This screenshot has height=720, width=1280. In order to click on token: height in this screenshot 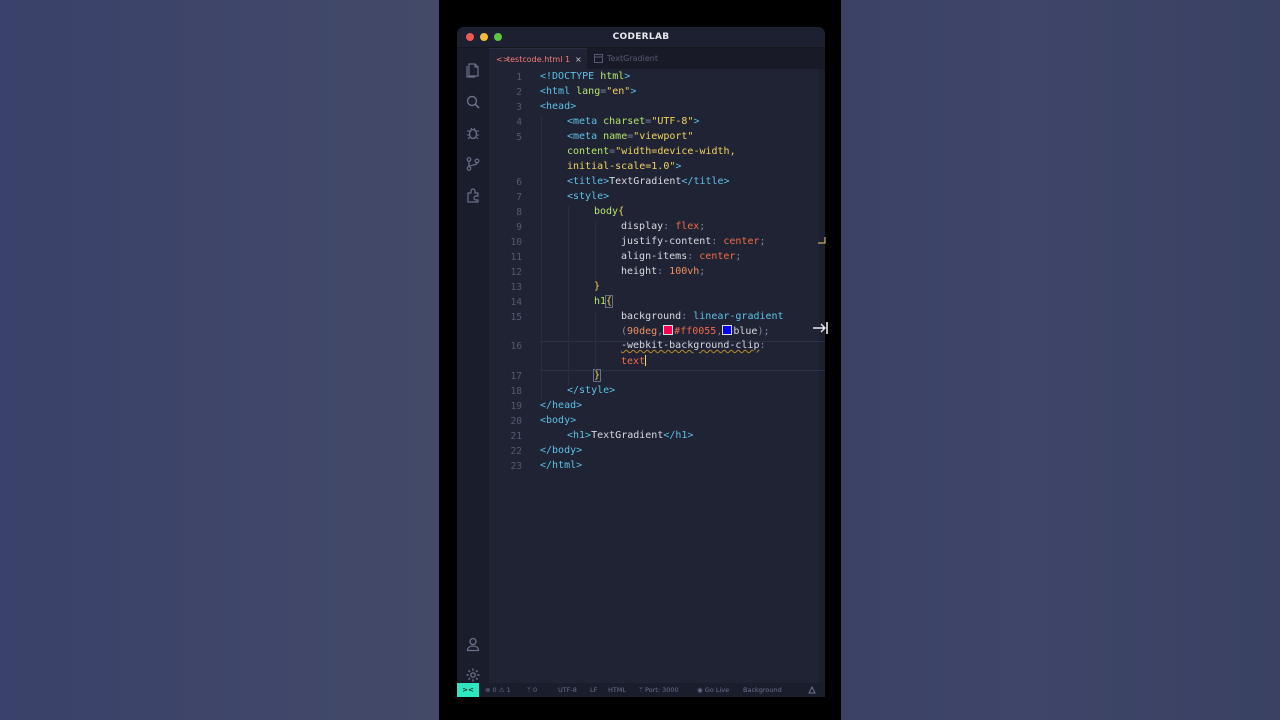, I will do `click(639, 271)`.